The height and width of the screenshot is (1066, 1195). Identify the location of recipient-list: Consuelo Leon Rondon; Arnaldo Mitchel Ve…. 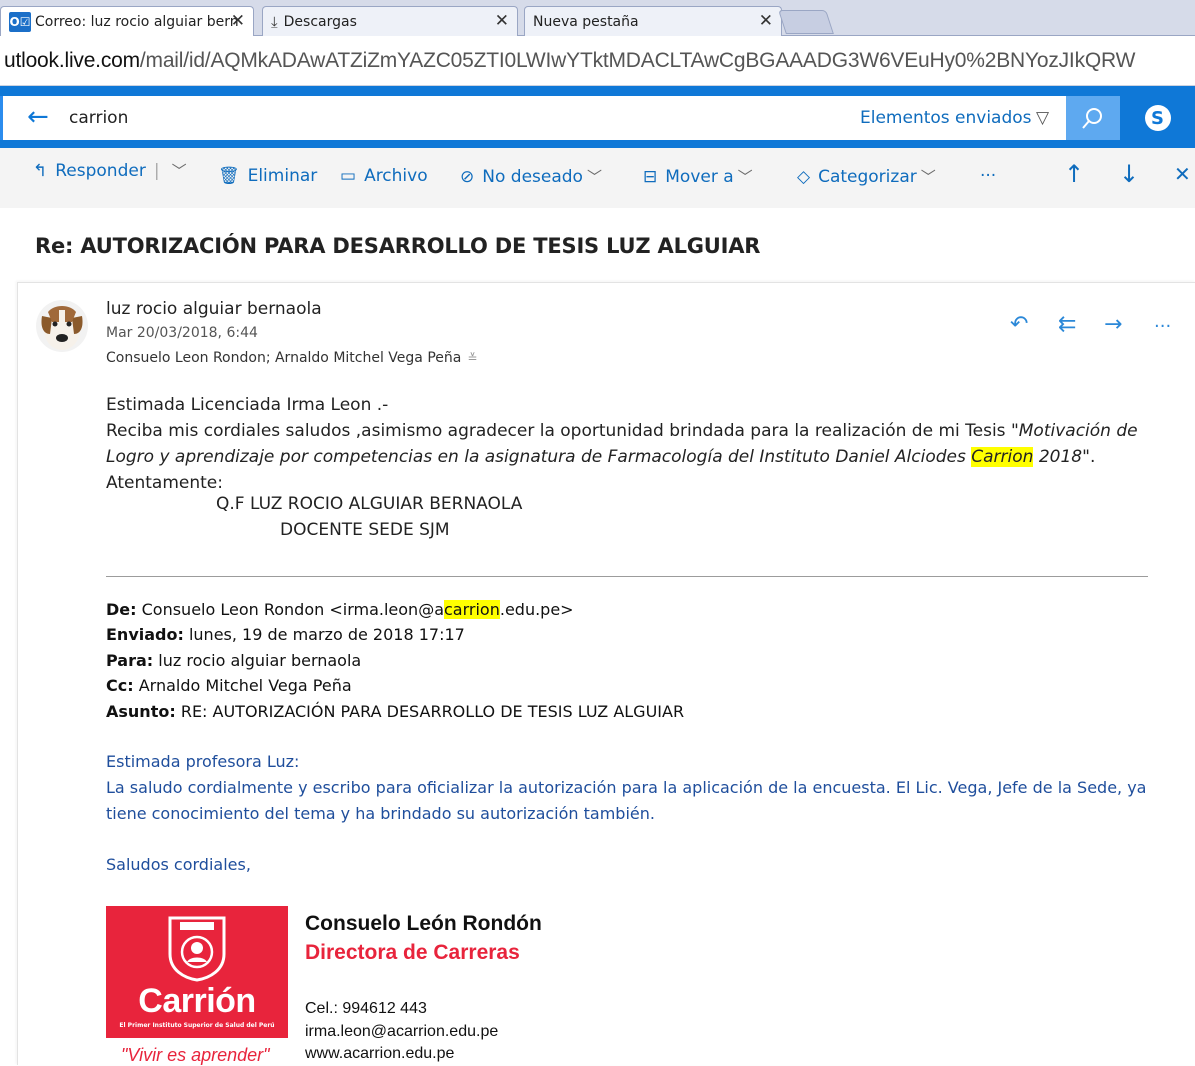
(291, 358).